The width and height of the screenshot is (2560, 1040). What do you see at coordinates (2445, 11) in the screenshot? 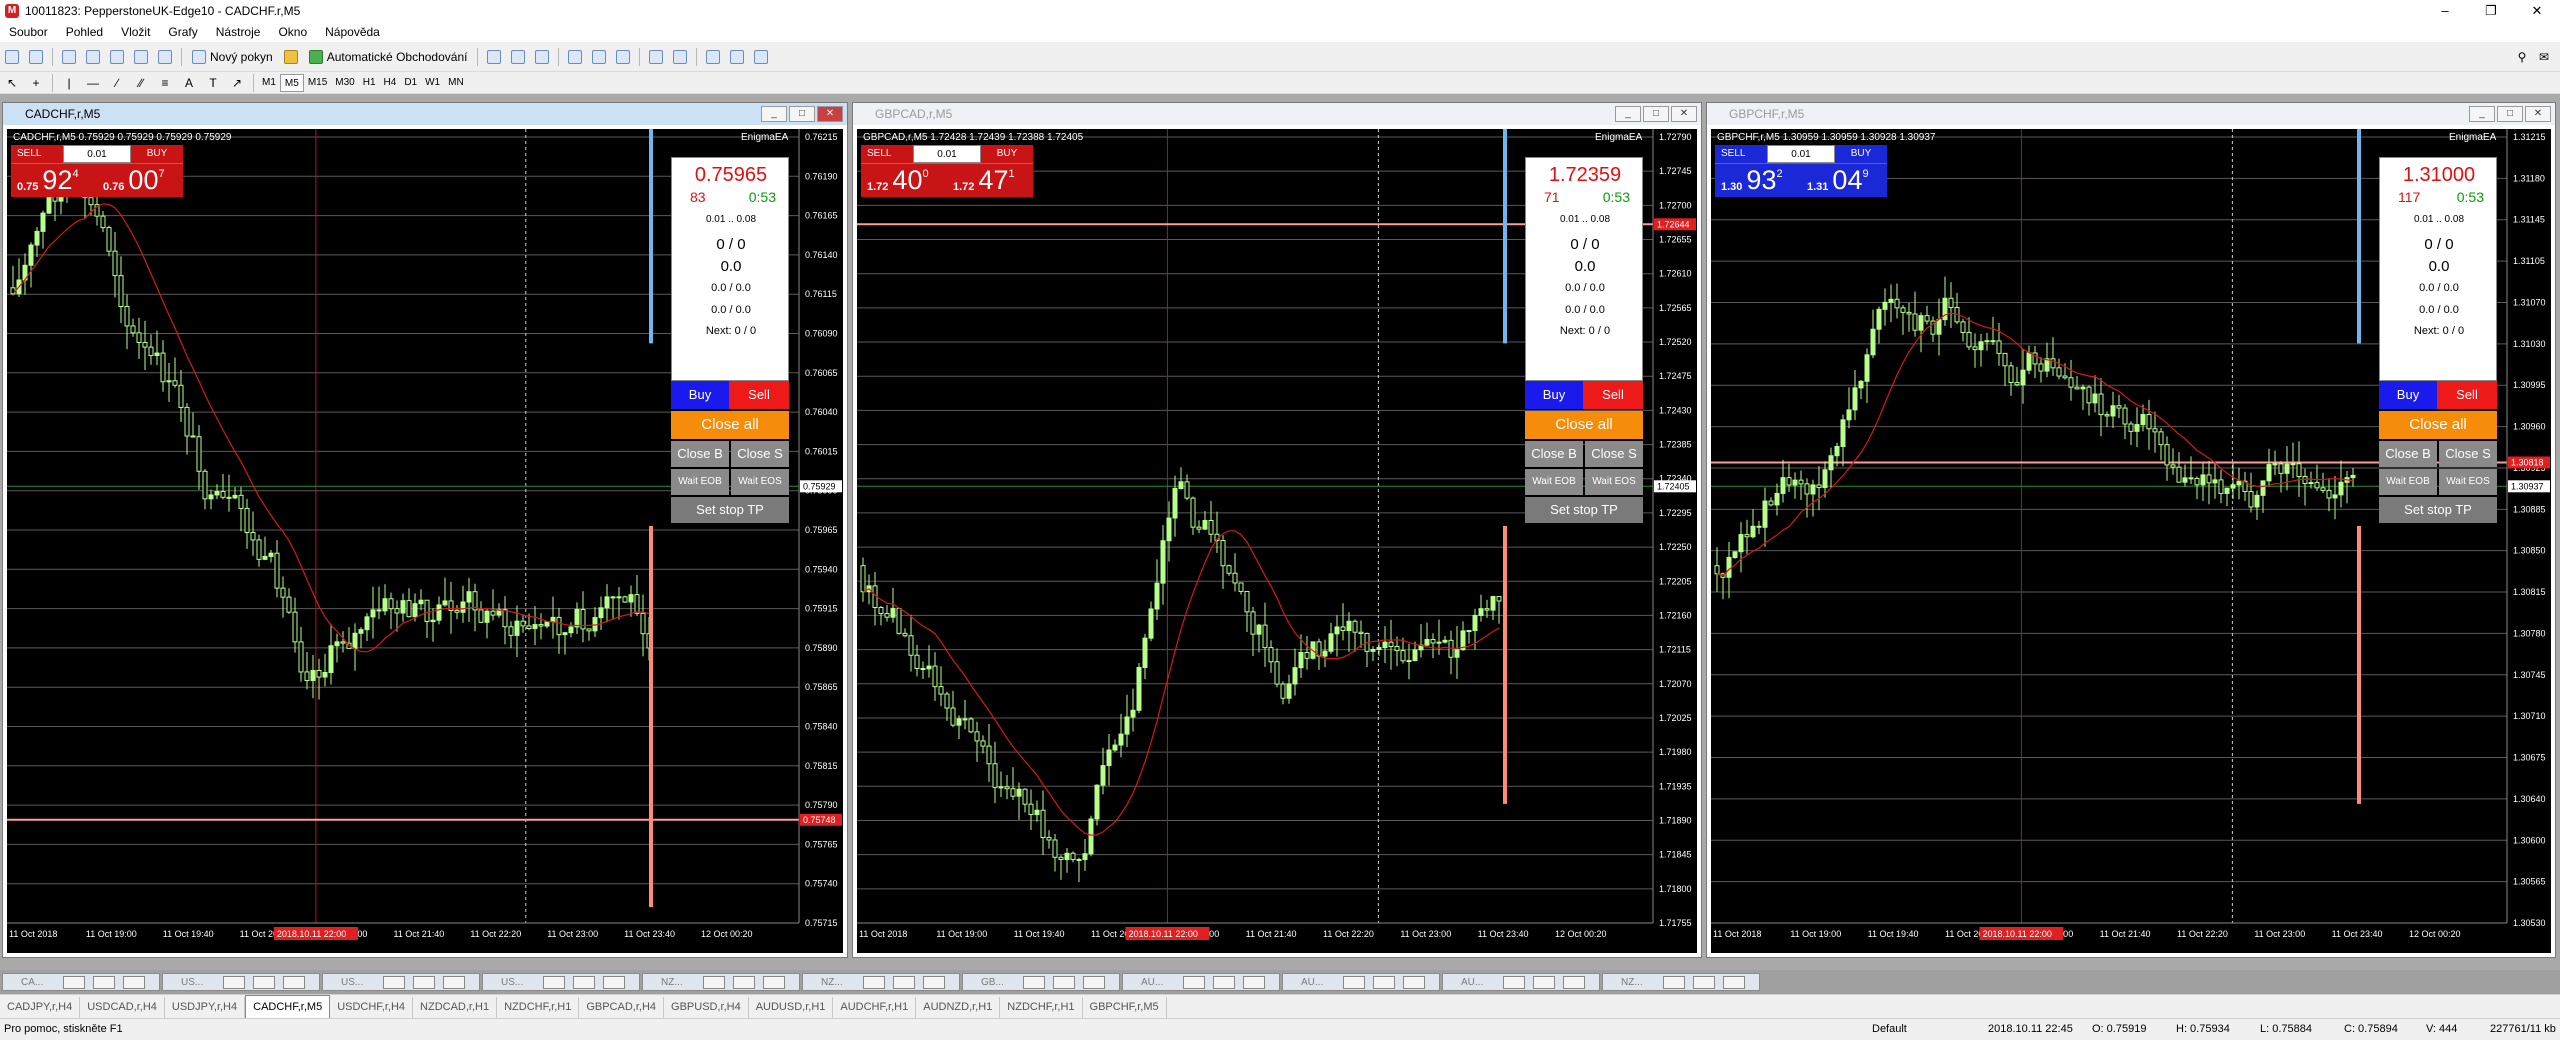
I see `minimize-icon: –` at bounding box center [2445, 11].